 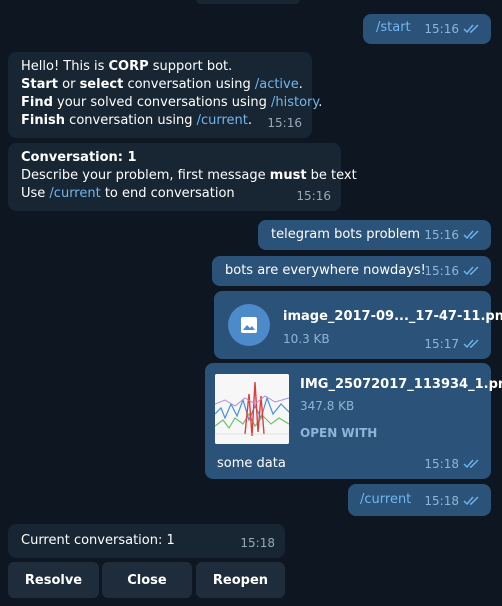 I want to click on chart-thumbnail-icon, so click(x=252, y=409).